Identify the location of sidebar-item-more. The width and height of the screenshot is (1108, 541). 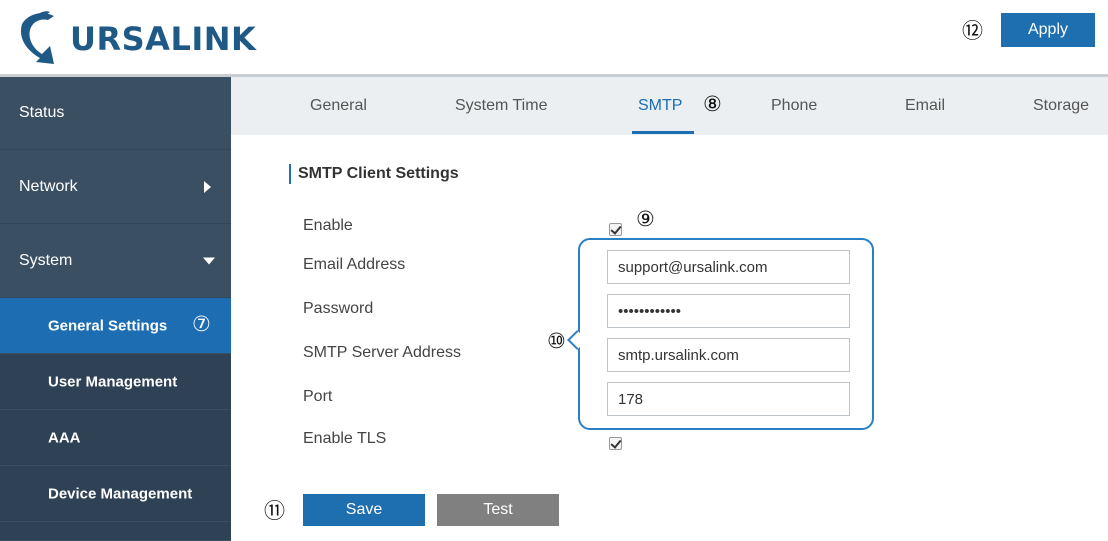
(115, 531).